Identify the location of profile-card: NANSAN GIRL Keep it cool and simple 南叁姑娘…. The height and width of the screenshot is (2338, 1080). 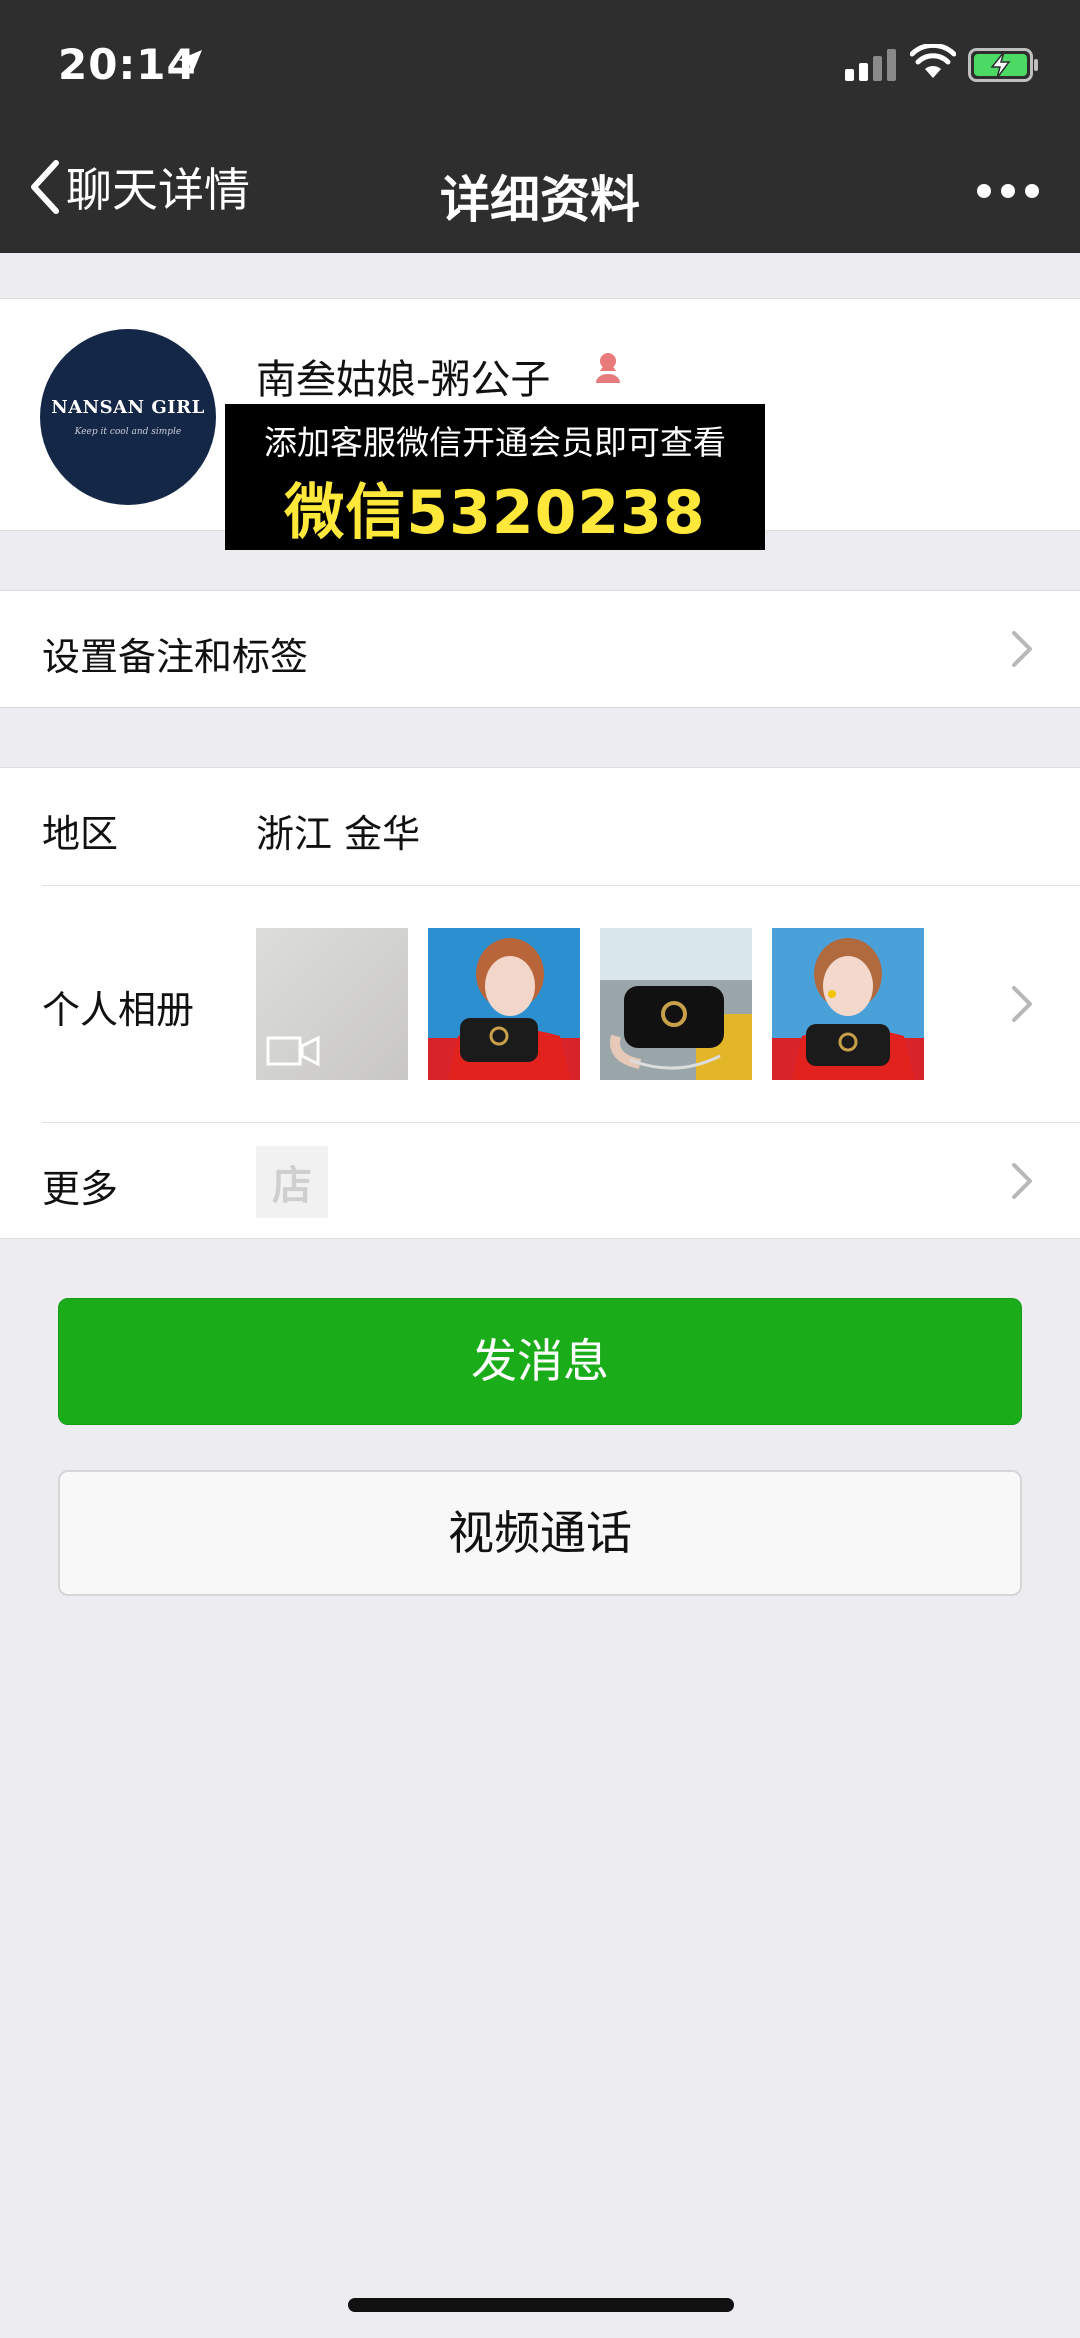
(540, 424).